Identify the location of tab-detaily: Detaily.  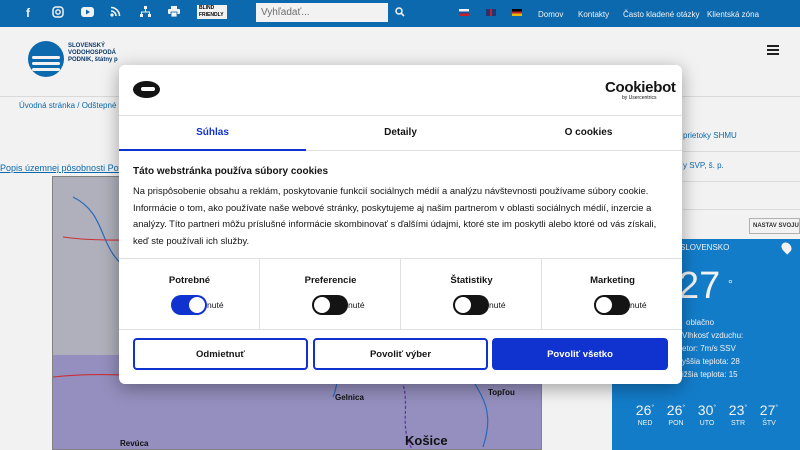
(400, 133).